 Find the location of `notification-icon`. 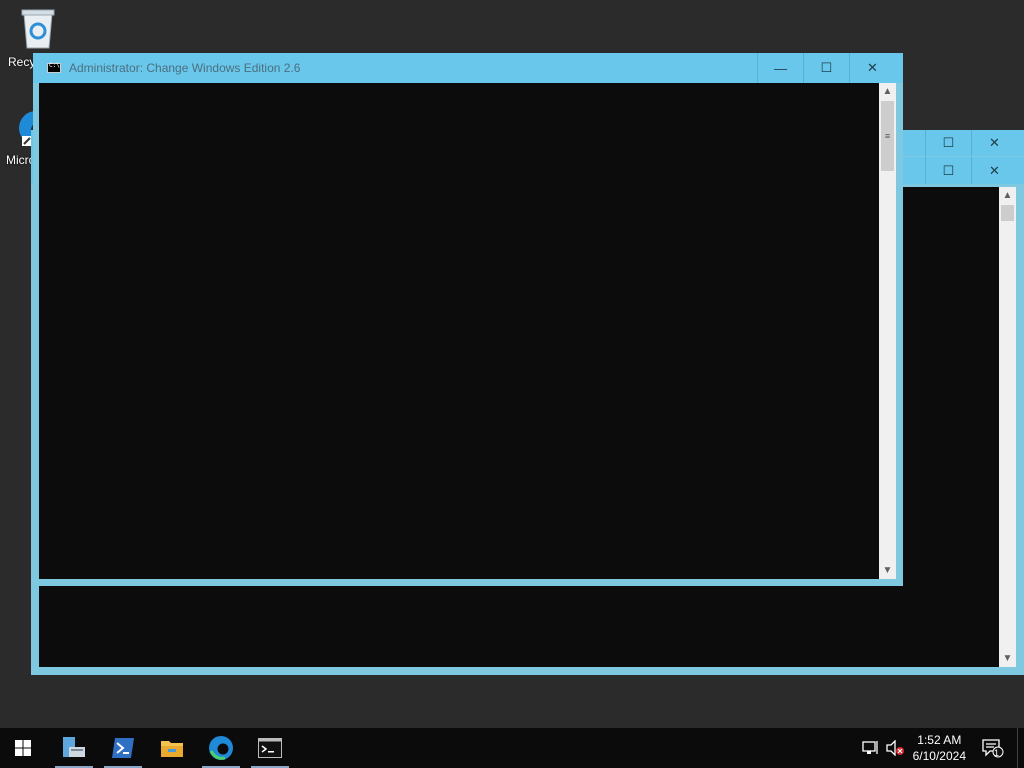

notification-icon is located at coordinates (993, 748).